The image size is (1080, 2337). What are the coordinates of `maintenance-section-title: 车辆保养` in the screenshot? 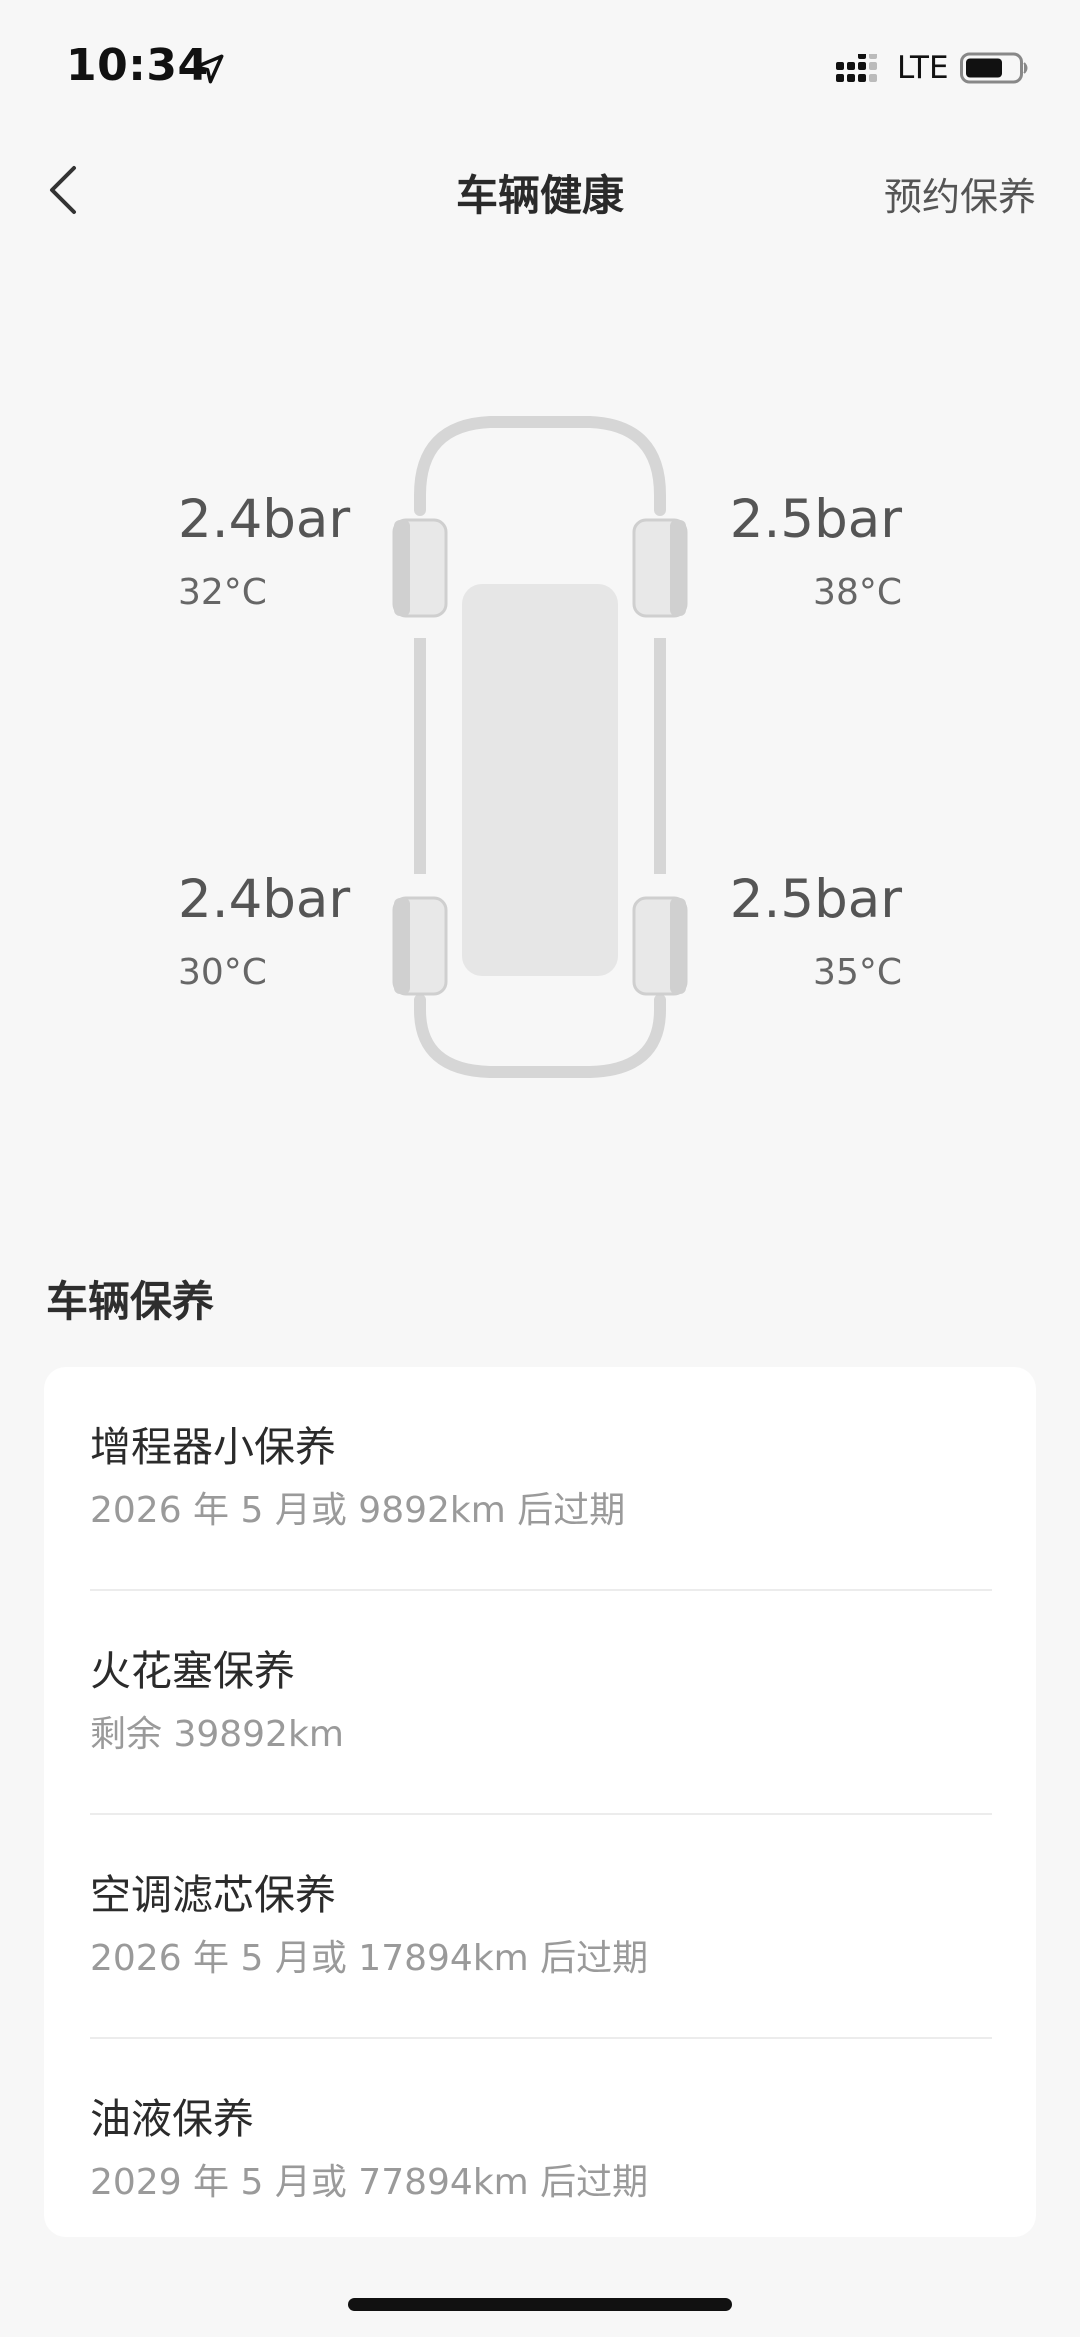 It's located at (130, 1301).